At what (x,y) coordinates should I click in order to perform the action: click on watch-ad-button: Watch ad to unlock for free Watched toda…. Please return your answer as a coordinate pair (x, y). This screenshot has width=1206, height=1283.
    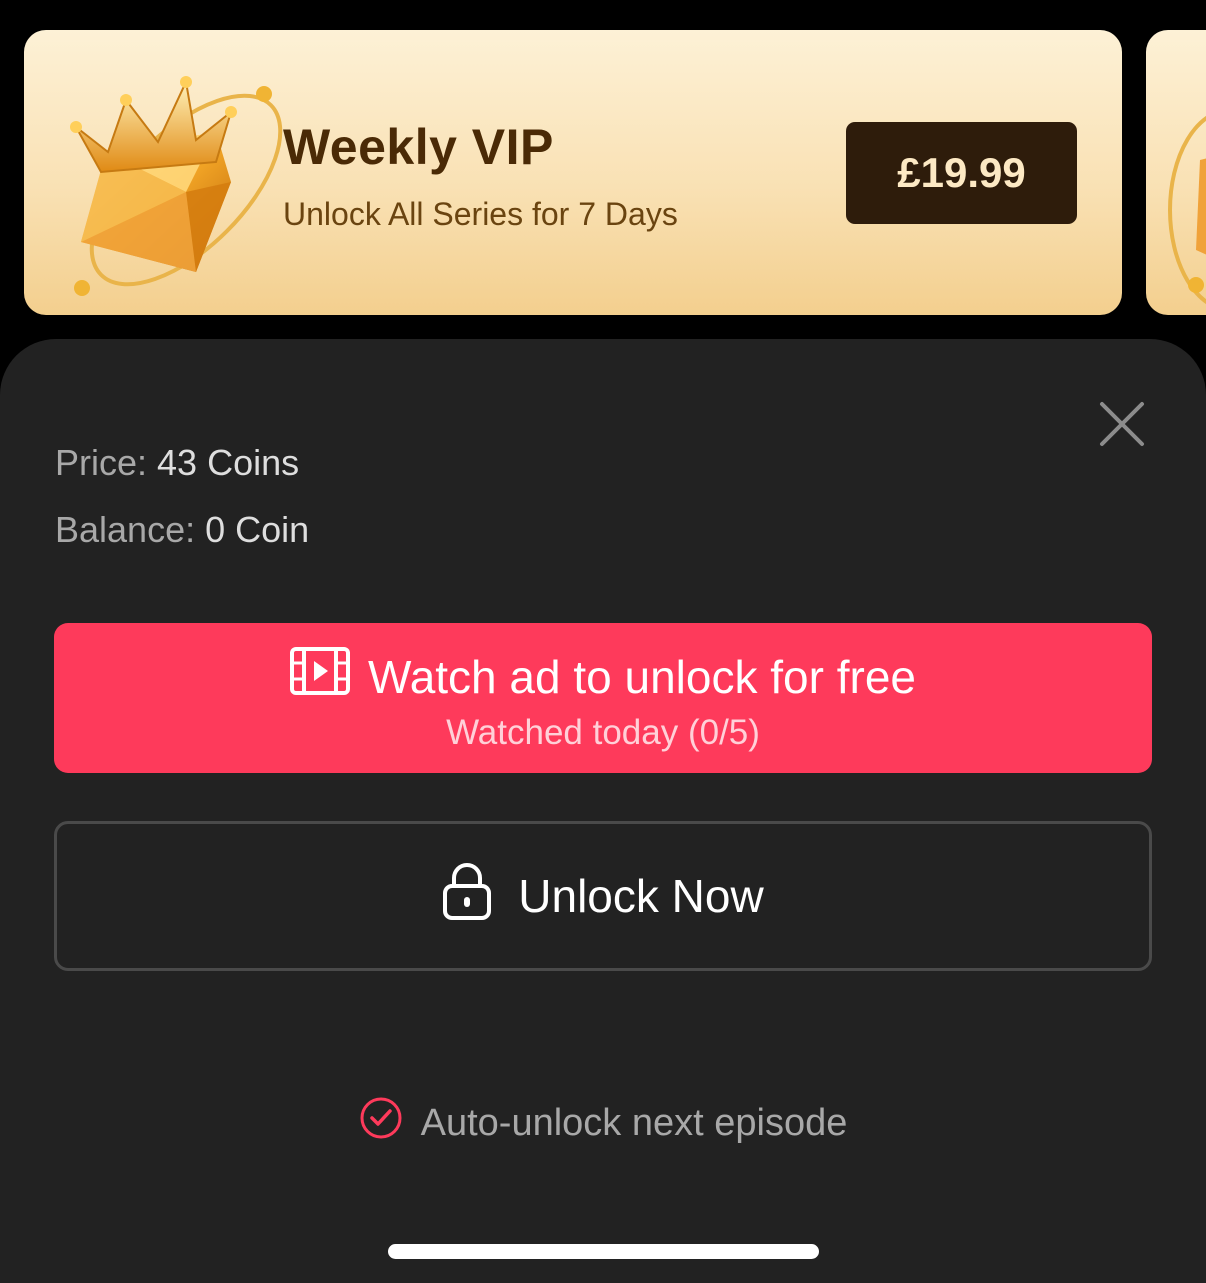
    Looking at the image, I should click on (603, 698).